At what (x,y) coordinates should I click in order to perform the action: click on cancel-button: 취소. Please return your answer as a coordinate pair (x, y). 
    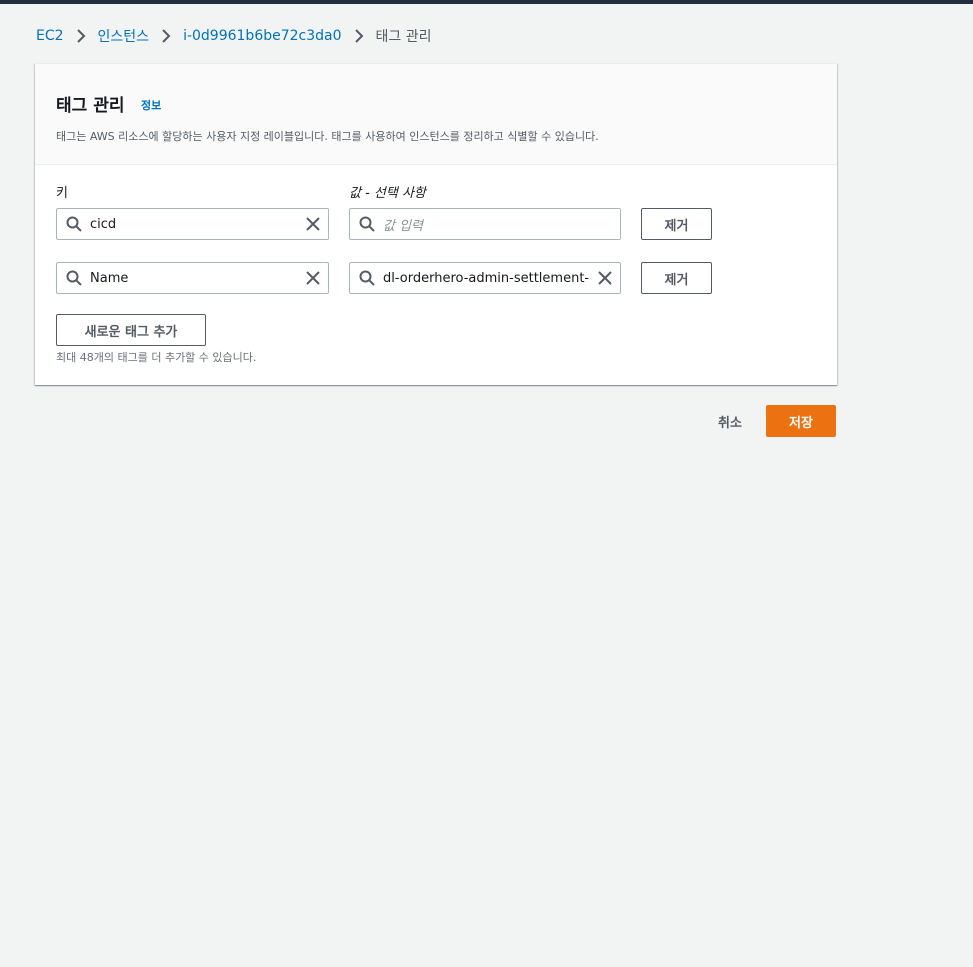
    Looking at the image, I should click on (730, 421).